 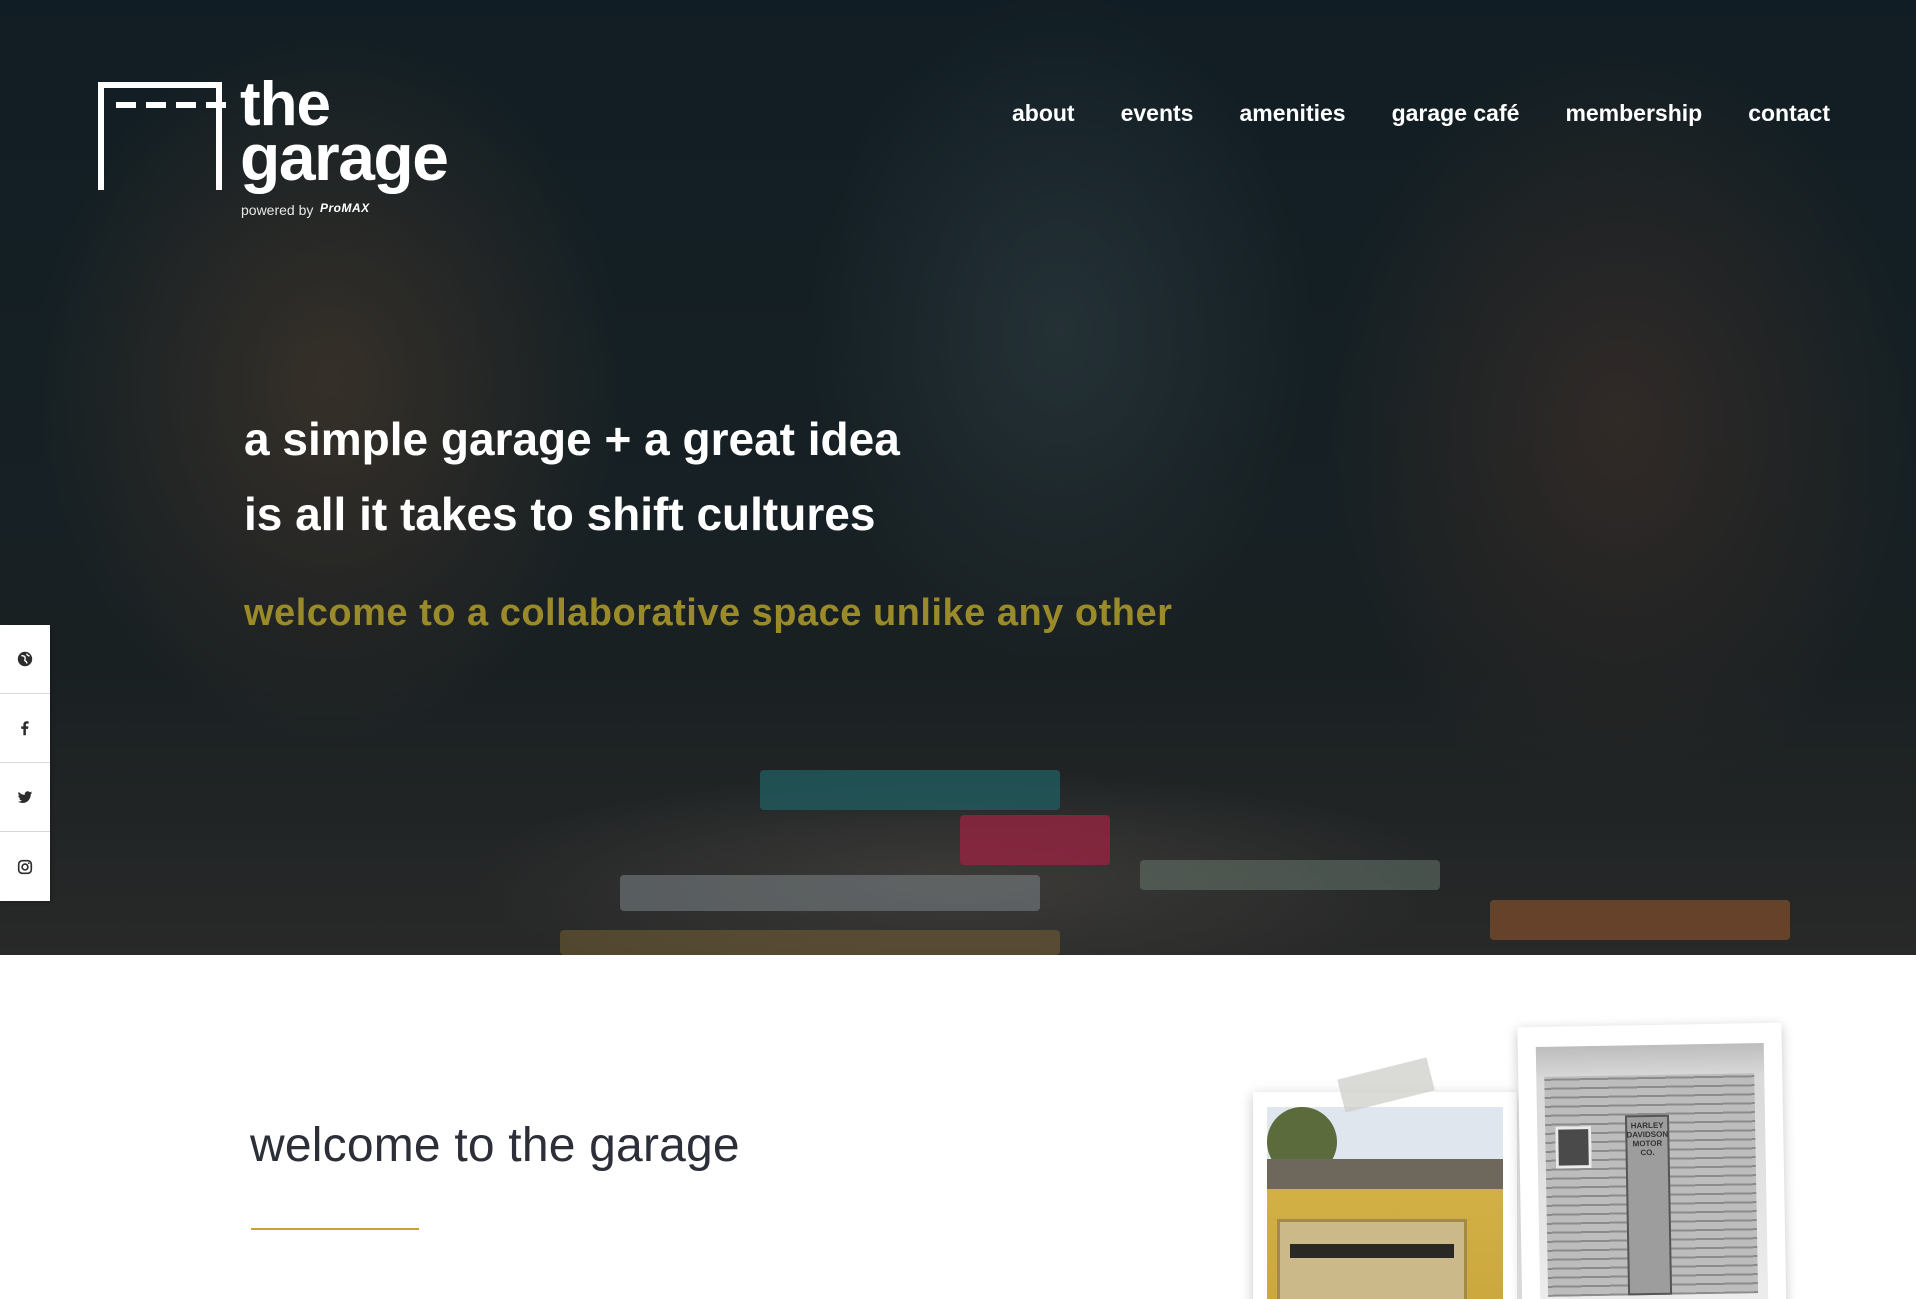 What do you see at coordinates (560, 514) in the screenshot?
I see `hero-headline-line2: is all it takes to shift cultures` at bounding box center [560, 514].